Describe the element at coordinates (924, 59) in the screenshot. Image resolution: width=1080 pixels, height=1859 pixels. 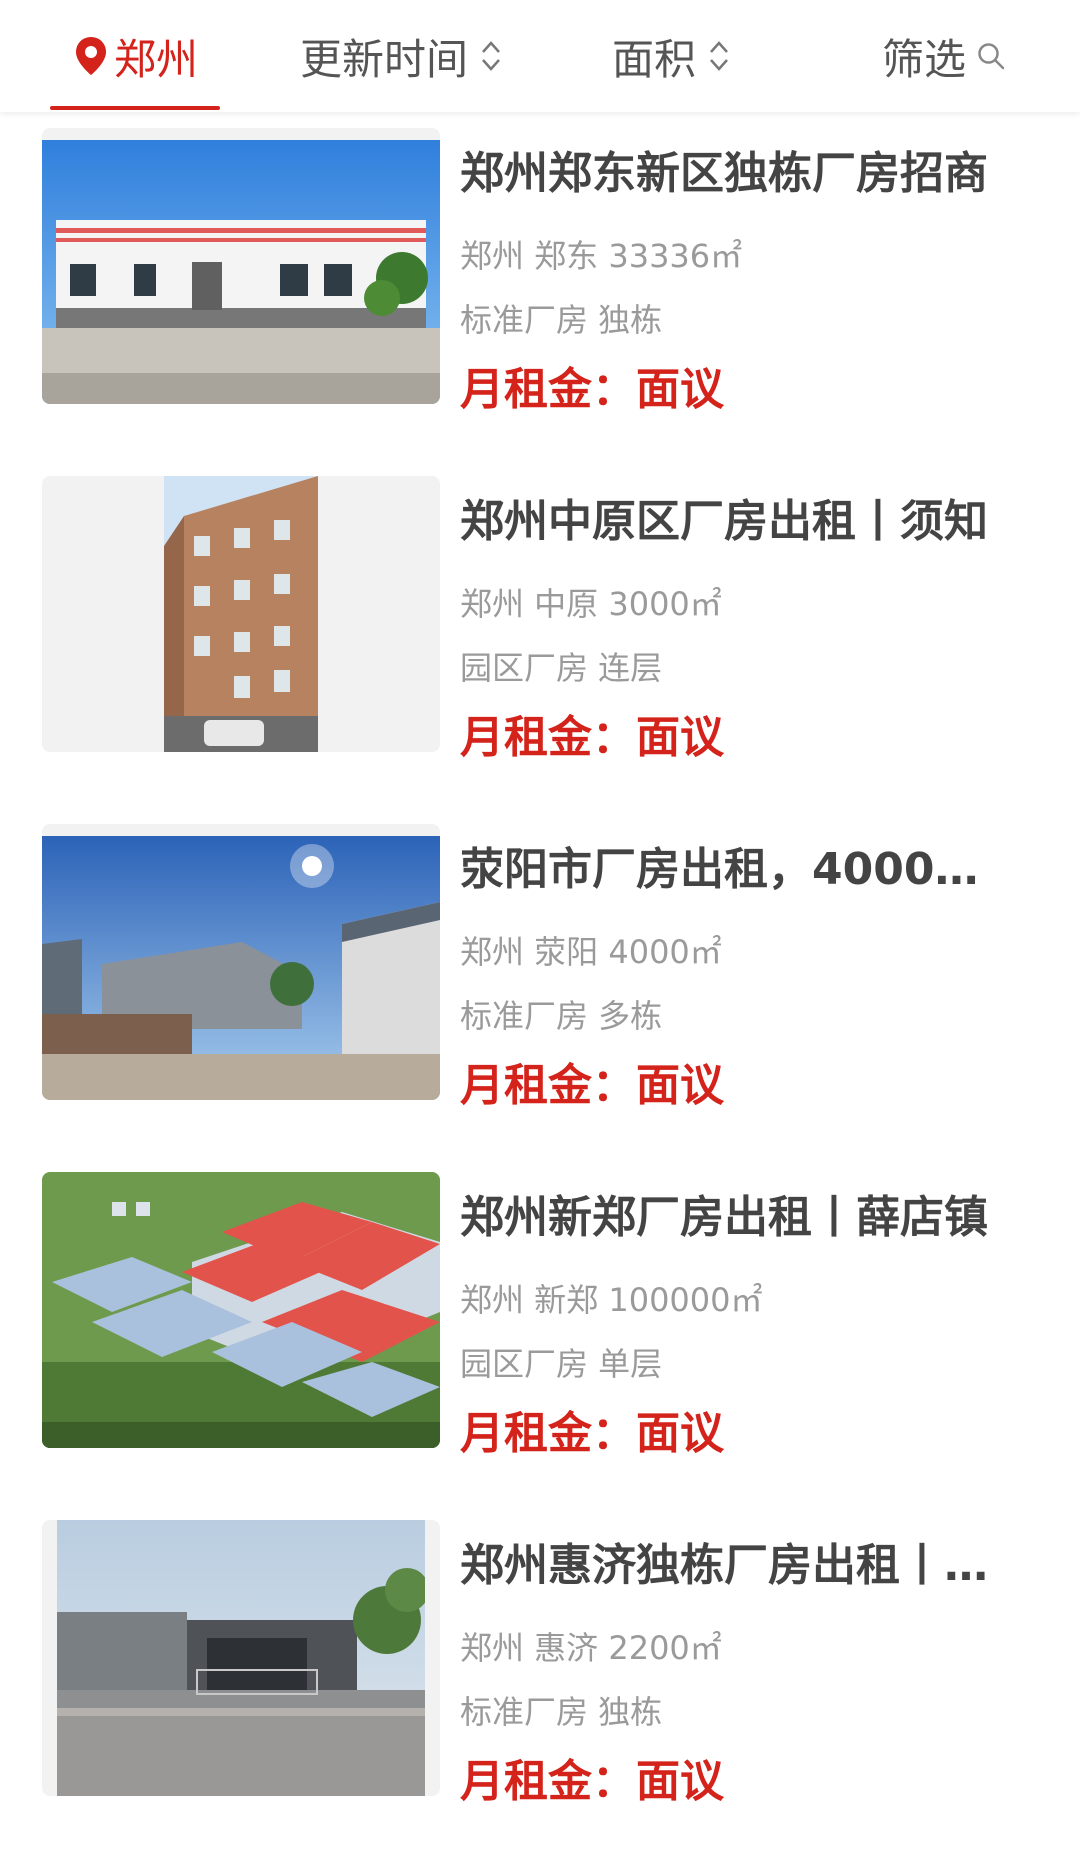
I see `filter-label: 筛选` at that location.